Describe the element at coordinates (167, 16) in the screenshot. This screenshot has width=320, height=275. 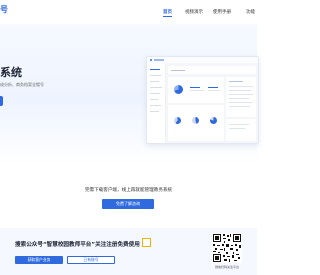
I see `nav-active-indicator` at that location.